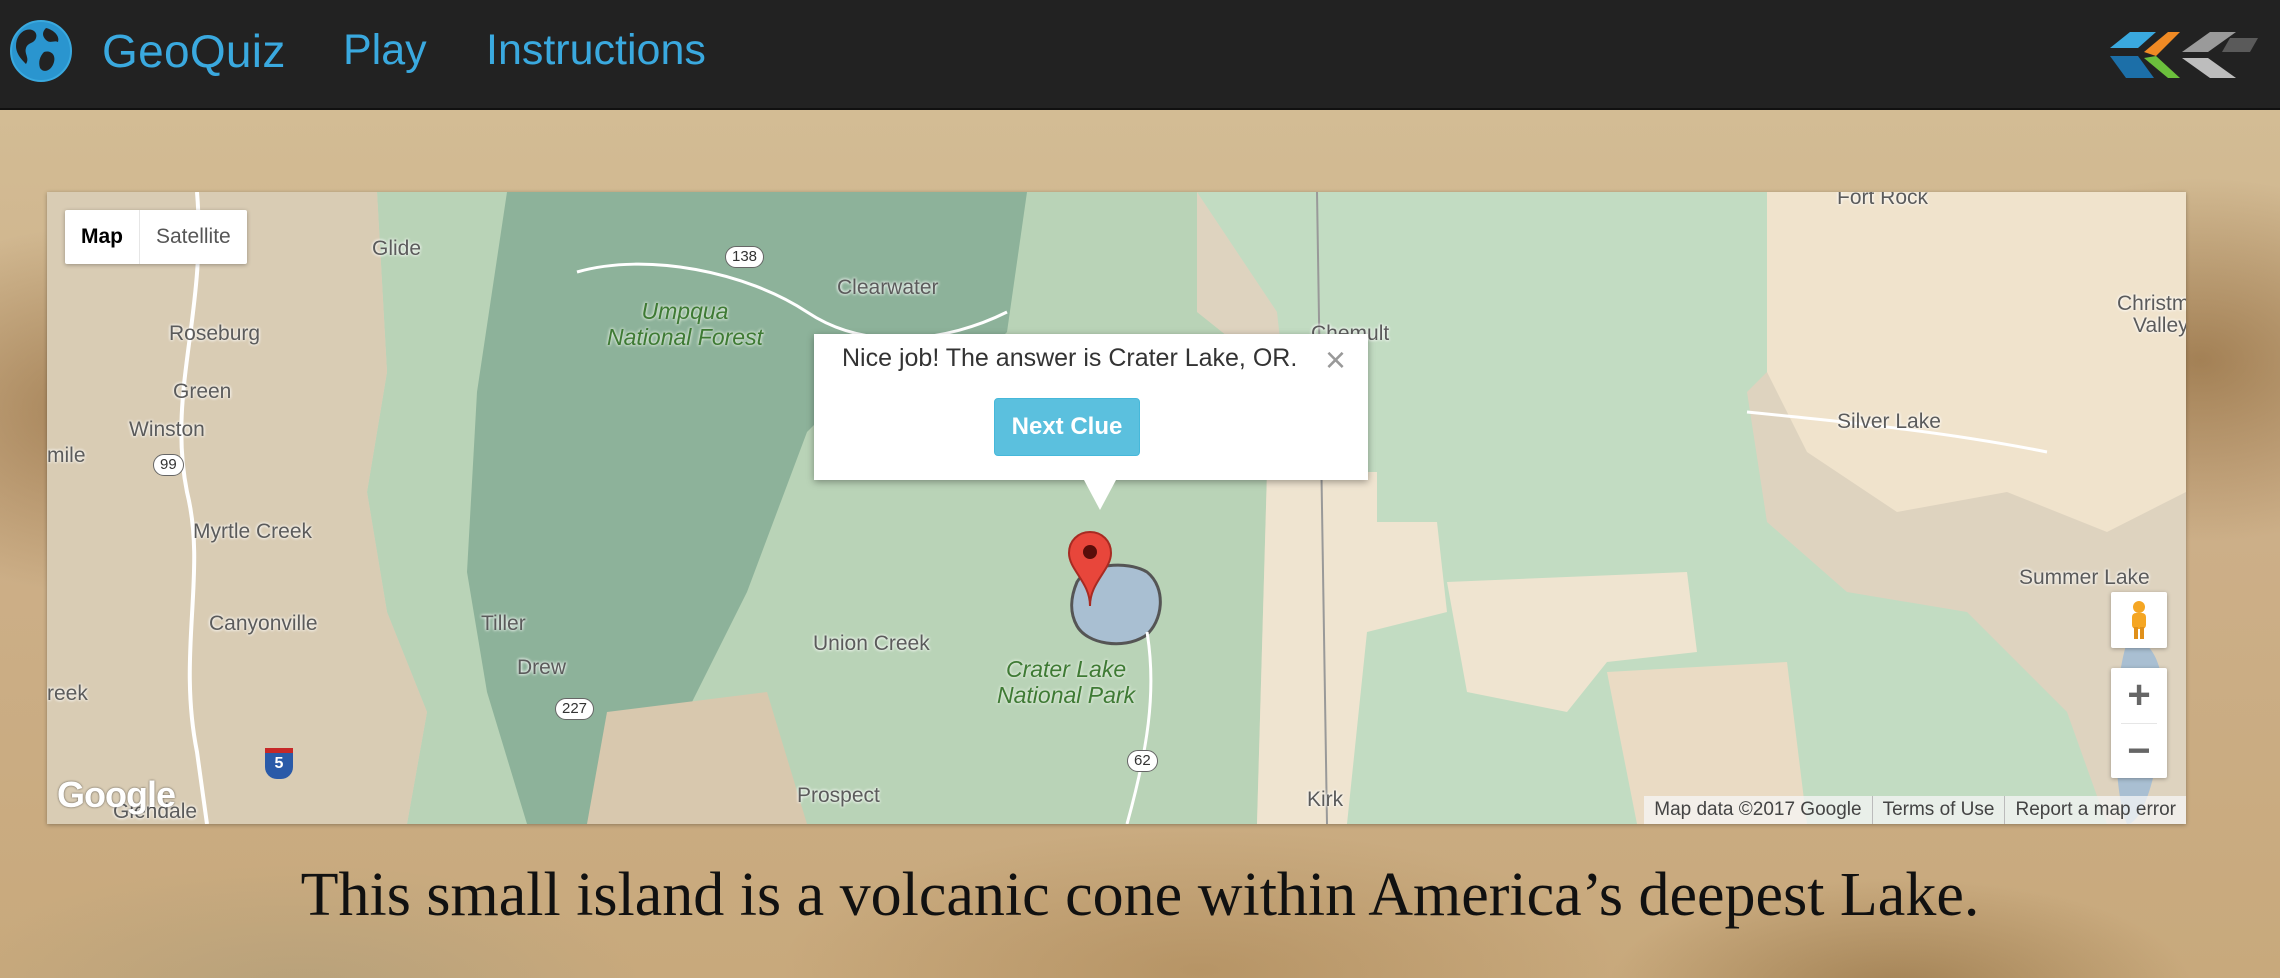 The image size is (2280, 978). What do you see at coordinates (397, 248) in the screenshot?
I see `map-label-glide: Glide` at bounding box center [397, 248].